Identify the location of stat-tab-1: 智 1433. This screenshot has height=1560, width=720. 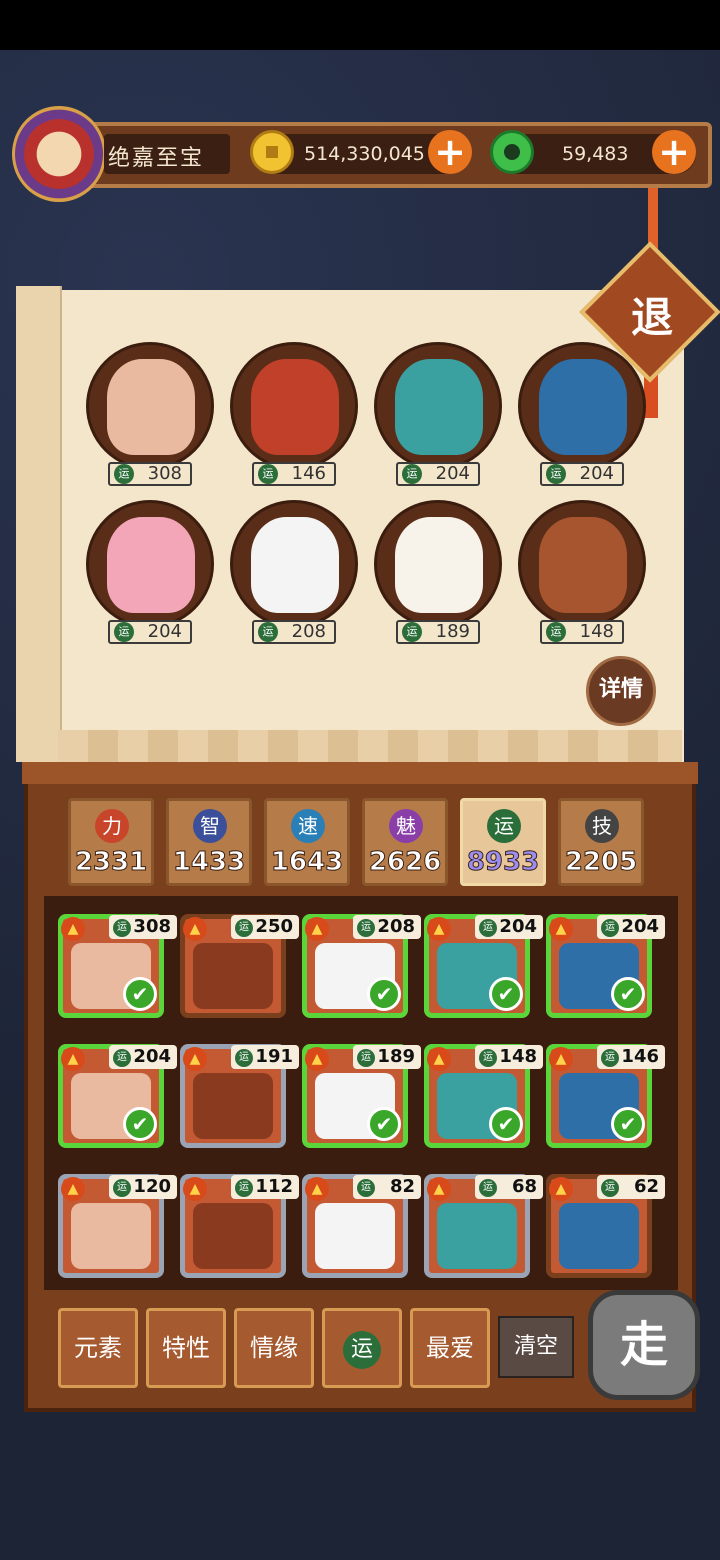
(209, 842).